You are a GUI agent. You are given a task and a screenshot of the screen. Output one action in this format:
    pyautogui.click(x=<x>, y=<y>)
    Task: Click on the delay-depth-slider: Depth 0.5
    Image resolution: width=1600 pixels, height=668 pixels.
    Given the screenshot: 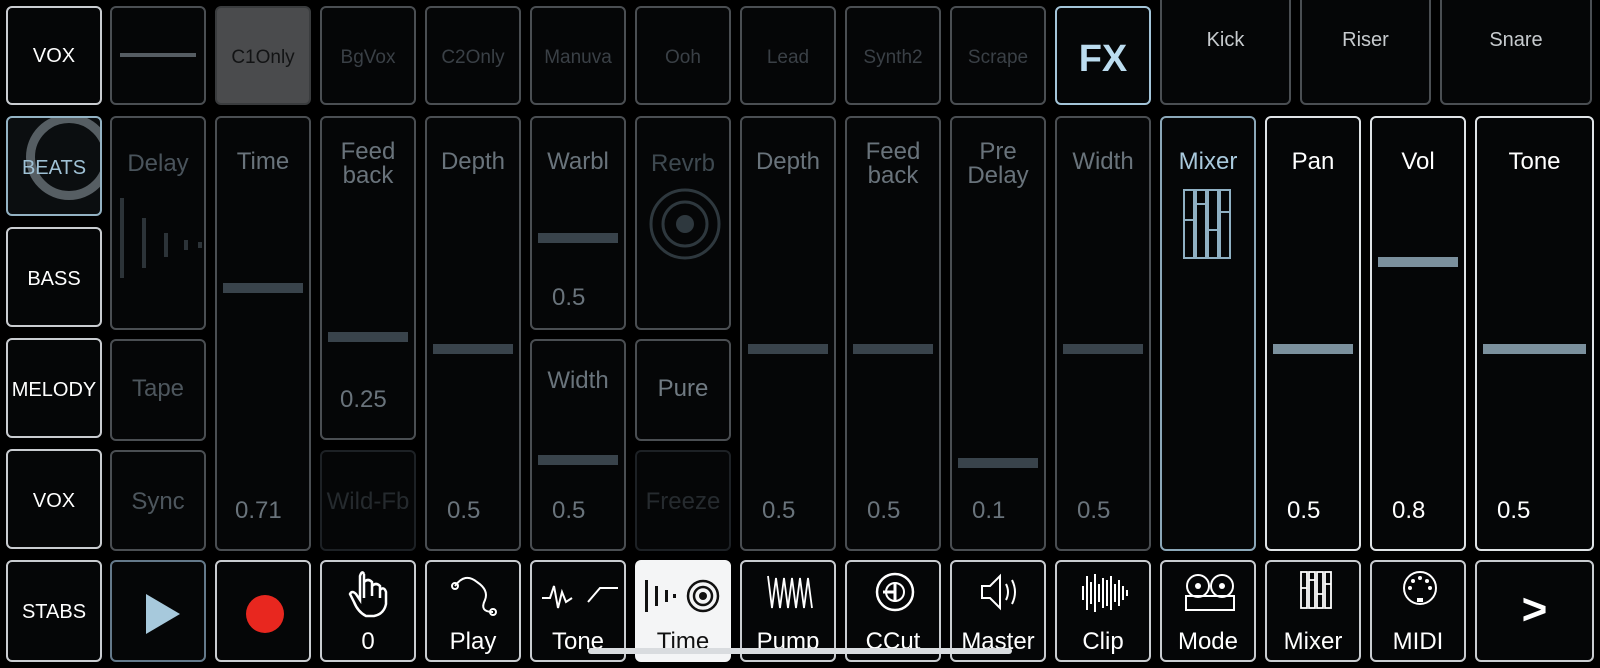 What is the action you would take?
    pyautogui.click(x=473, y=333)
    